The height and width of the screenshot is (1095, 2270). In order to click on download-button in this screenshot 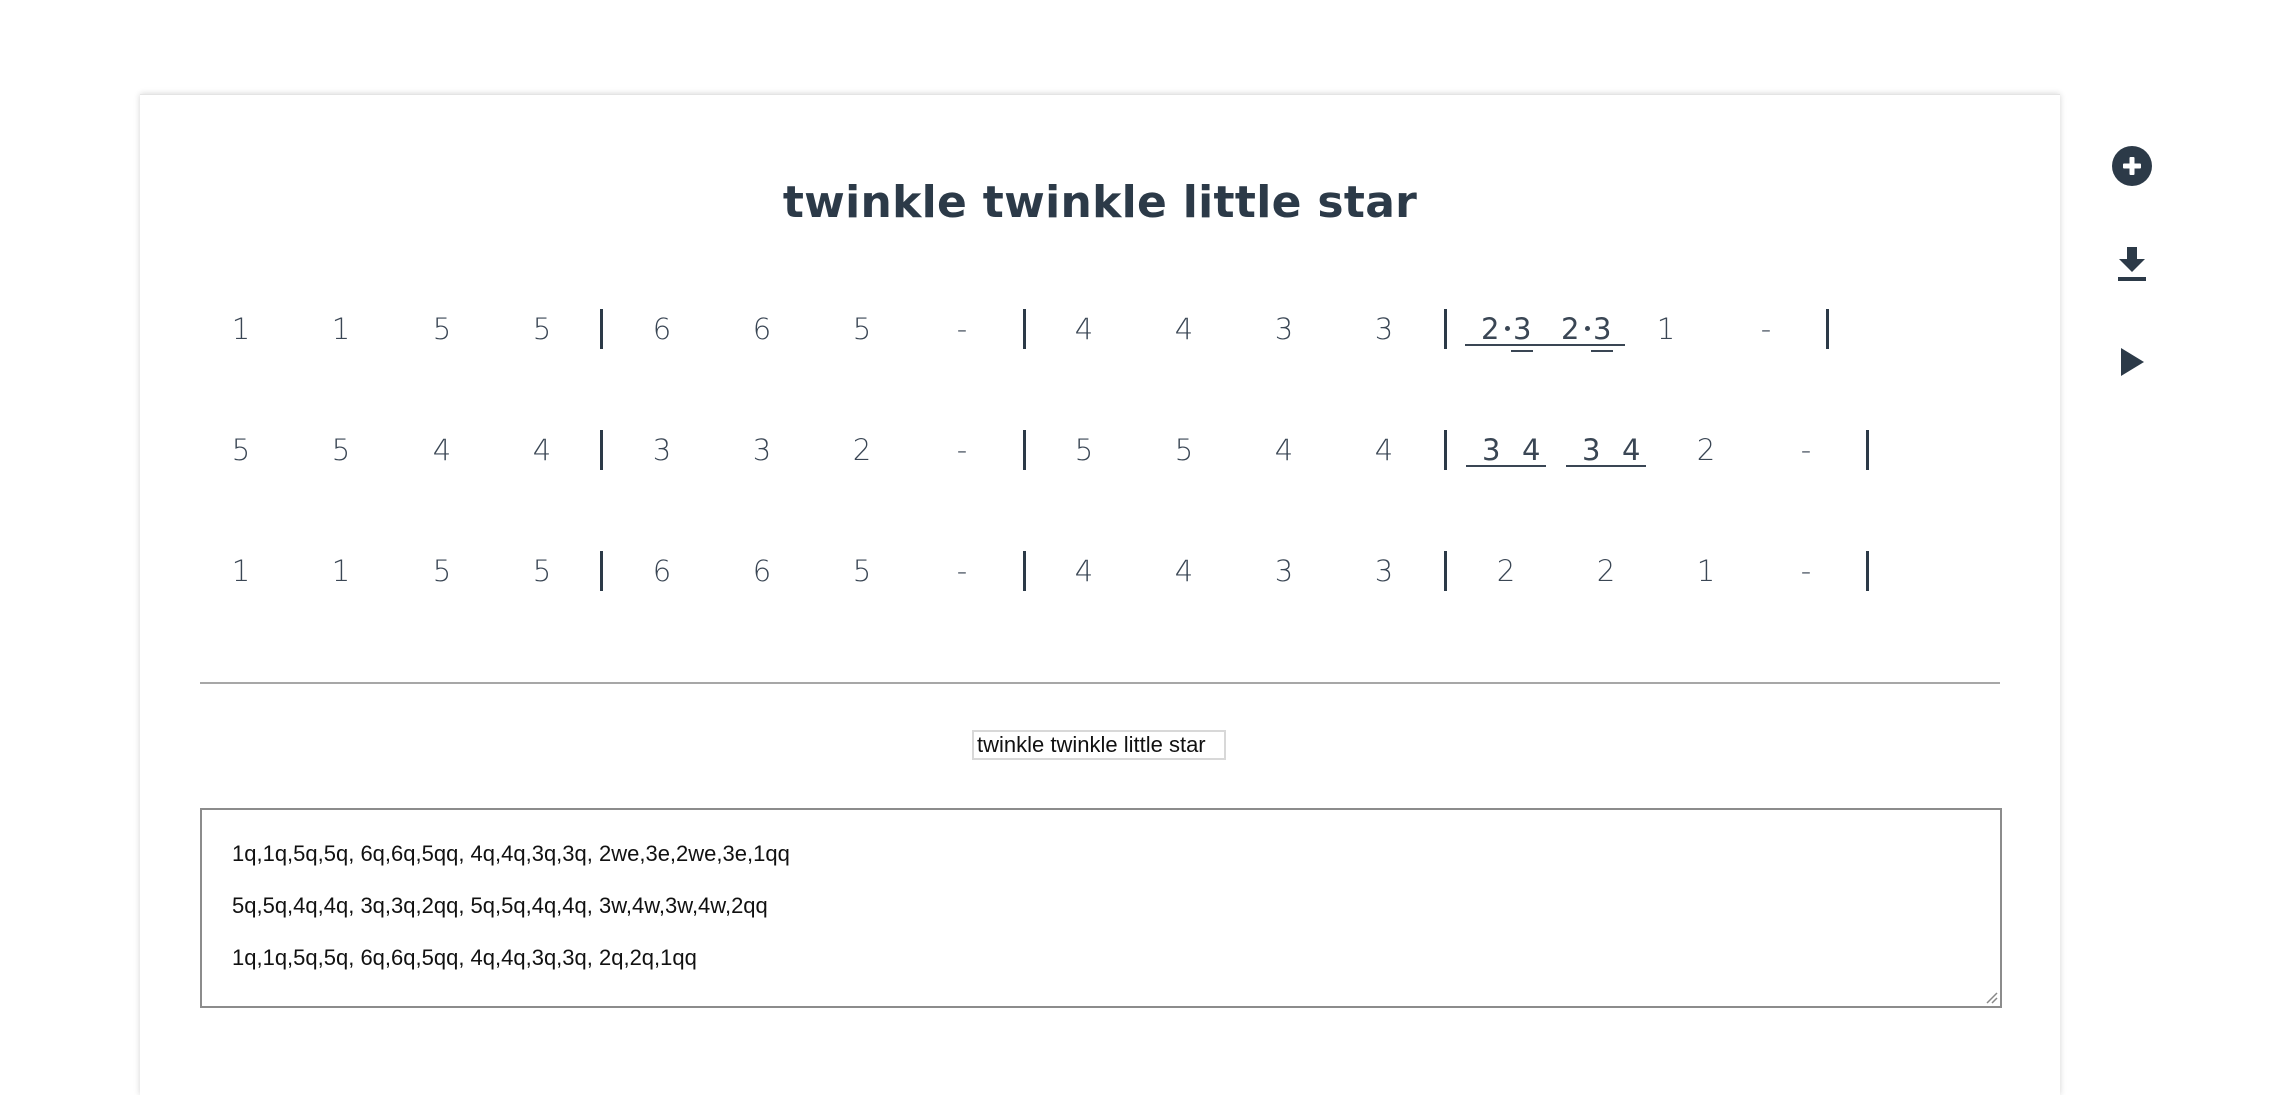, I will do `click(2132, 264)`.